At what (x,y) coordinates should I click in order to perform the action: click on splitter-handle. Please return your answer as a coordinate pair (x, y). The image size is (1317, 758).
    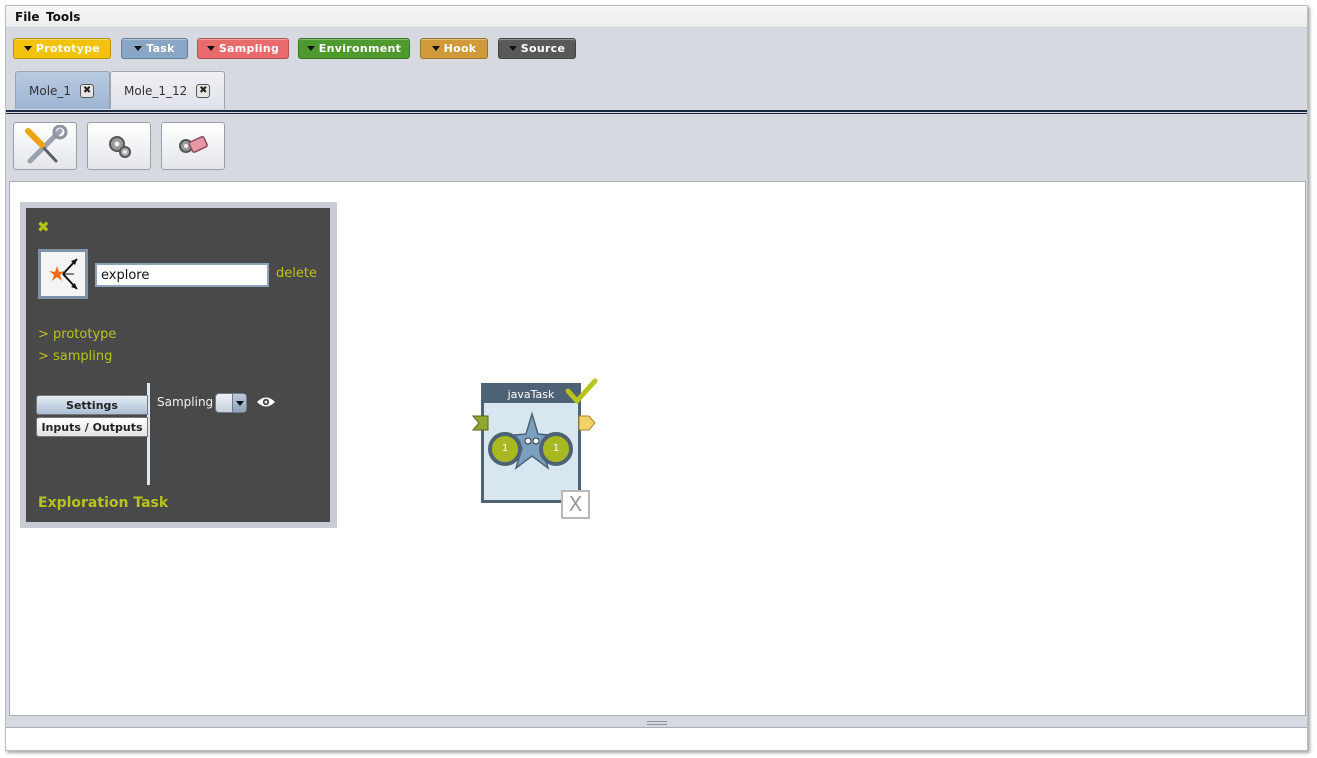
    Looking at the image, I should click on (657, 723).